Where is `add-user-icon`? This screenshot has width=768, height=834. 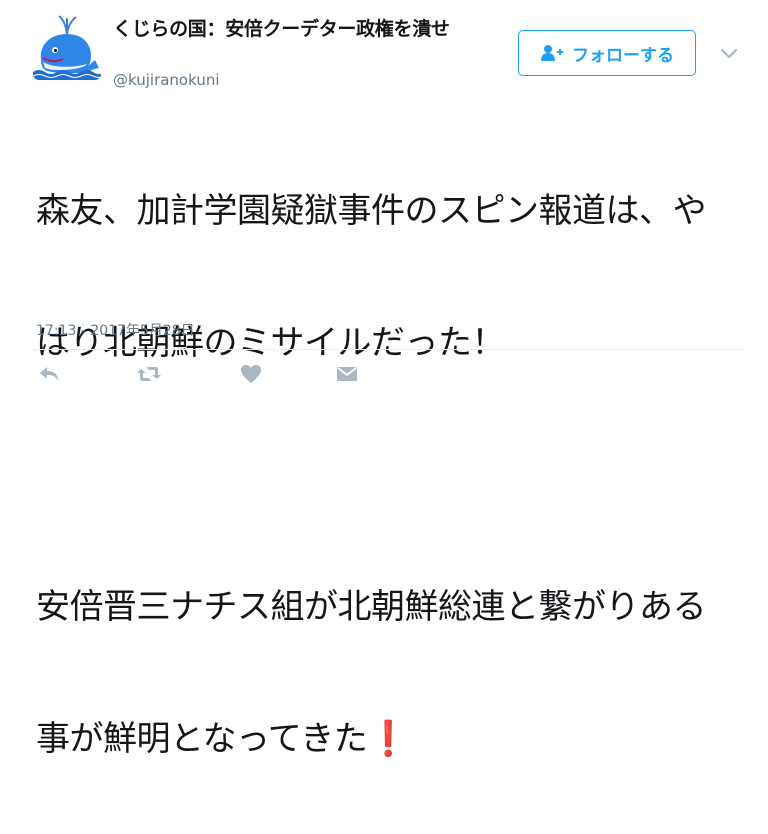 add-user-icon is located at coordinates (552, 53).